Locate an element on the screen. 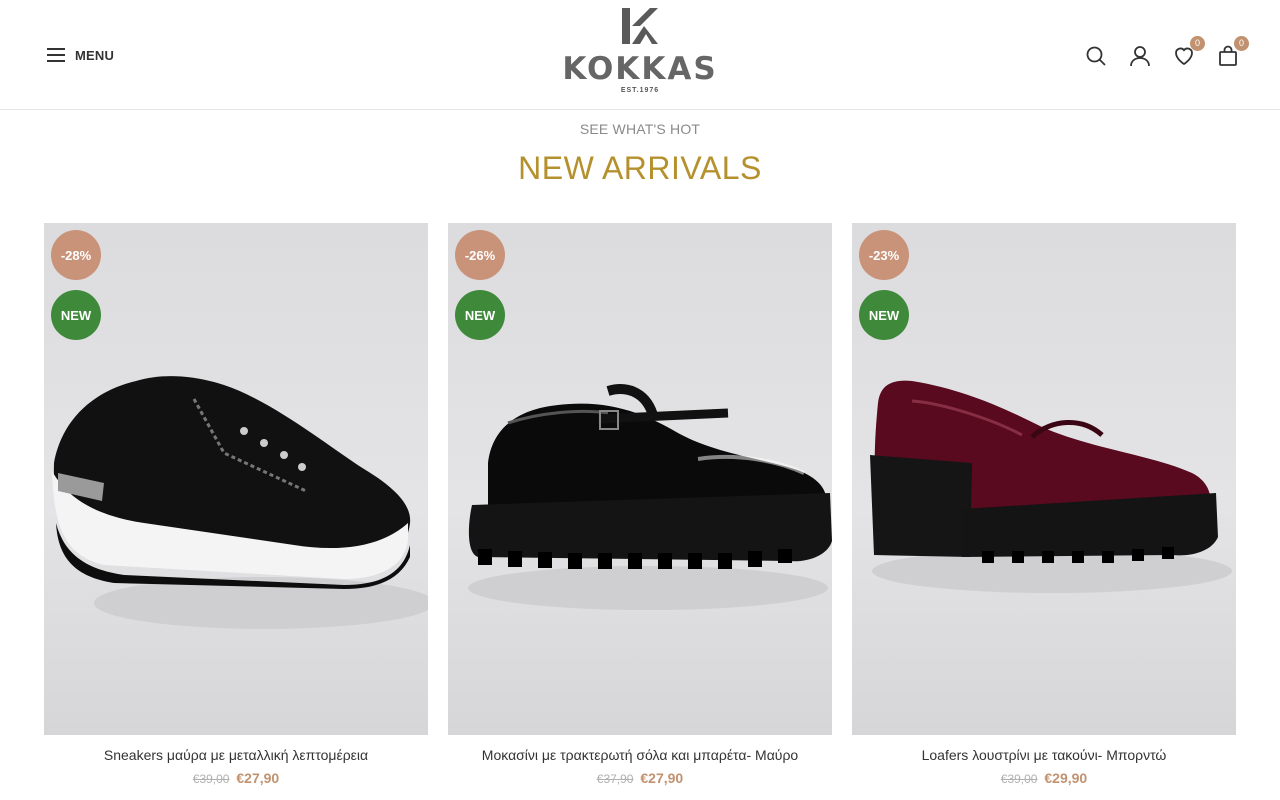 This screenshot has height=800, width=1280. product-title: Sneakers μαύρα με μεταλλική λεπτομέρεια is located at coordinates (236, 755).